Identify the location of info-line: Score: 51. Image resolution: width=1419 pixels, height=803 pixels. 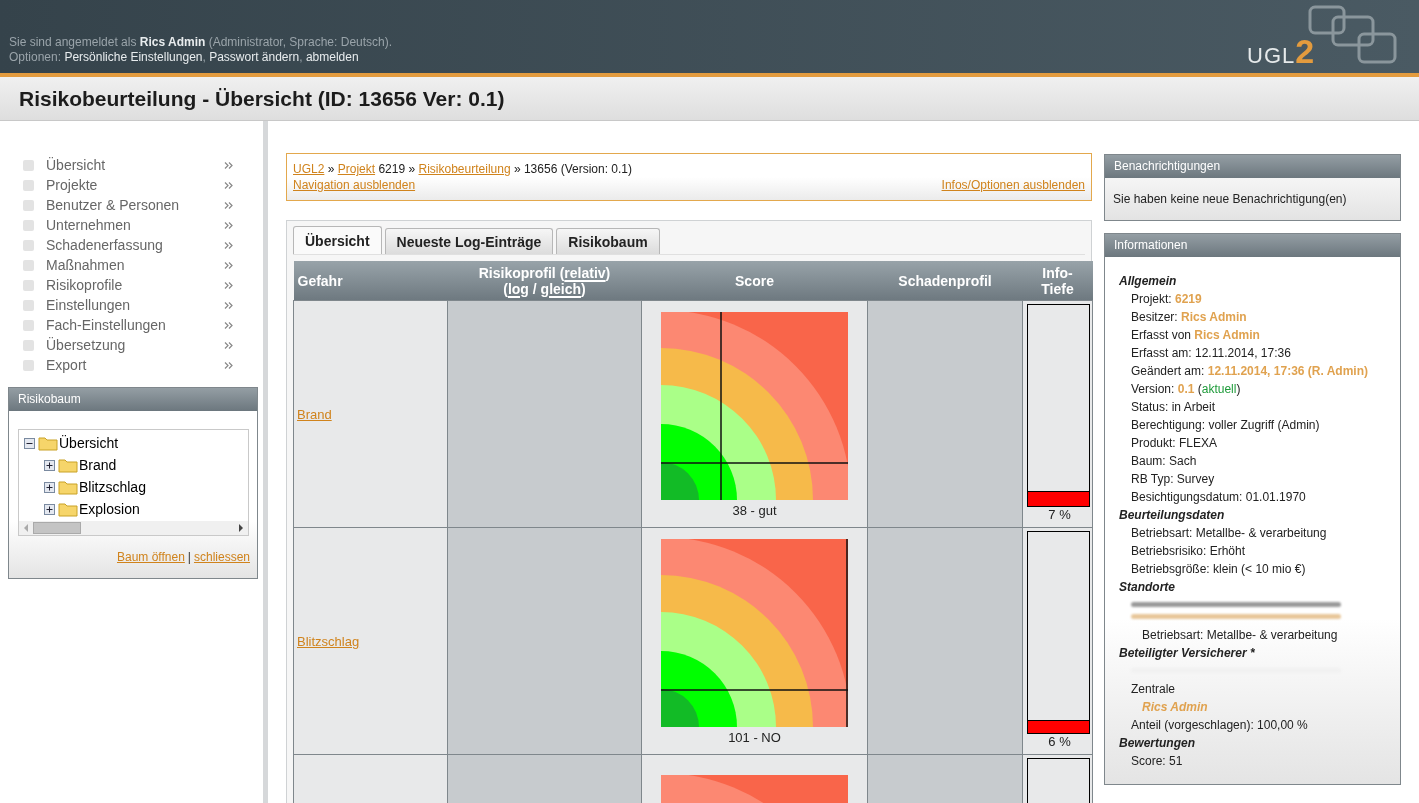
(1157, 761).